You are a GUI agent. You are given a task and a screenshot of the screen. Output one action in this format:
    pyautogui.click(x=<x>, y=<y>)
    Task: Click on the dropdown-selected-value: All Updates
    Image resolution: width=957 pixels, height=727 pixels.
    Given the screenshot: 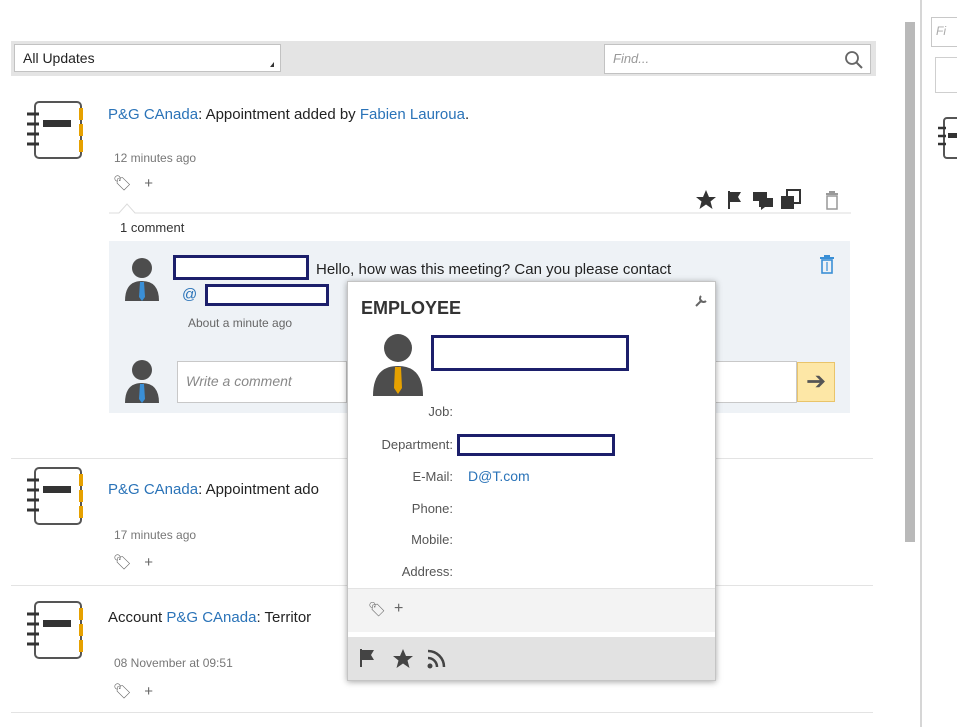 What is the action you would take?
    pyautogui.click(x=59, y=58)
    